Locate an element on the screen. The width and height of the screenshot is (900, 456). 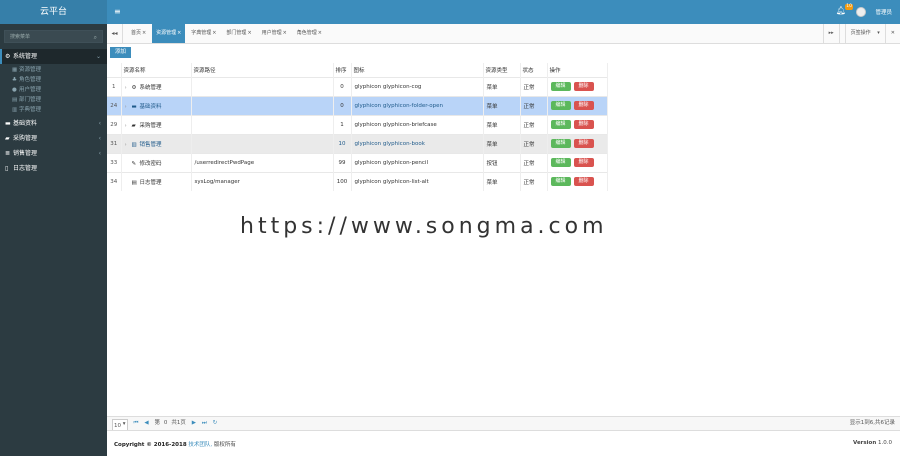
list-icon: ≣ is located at coordinates (8, 153).